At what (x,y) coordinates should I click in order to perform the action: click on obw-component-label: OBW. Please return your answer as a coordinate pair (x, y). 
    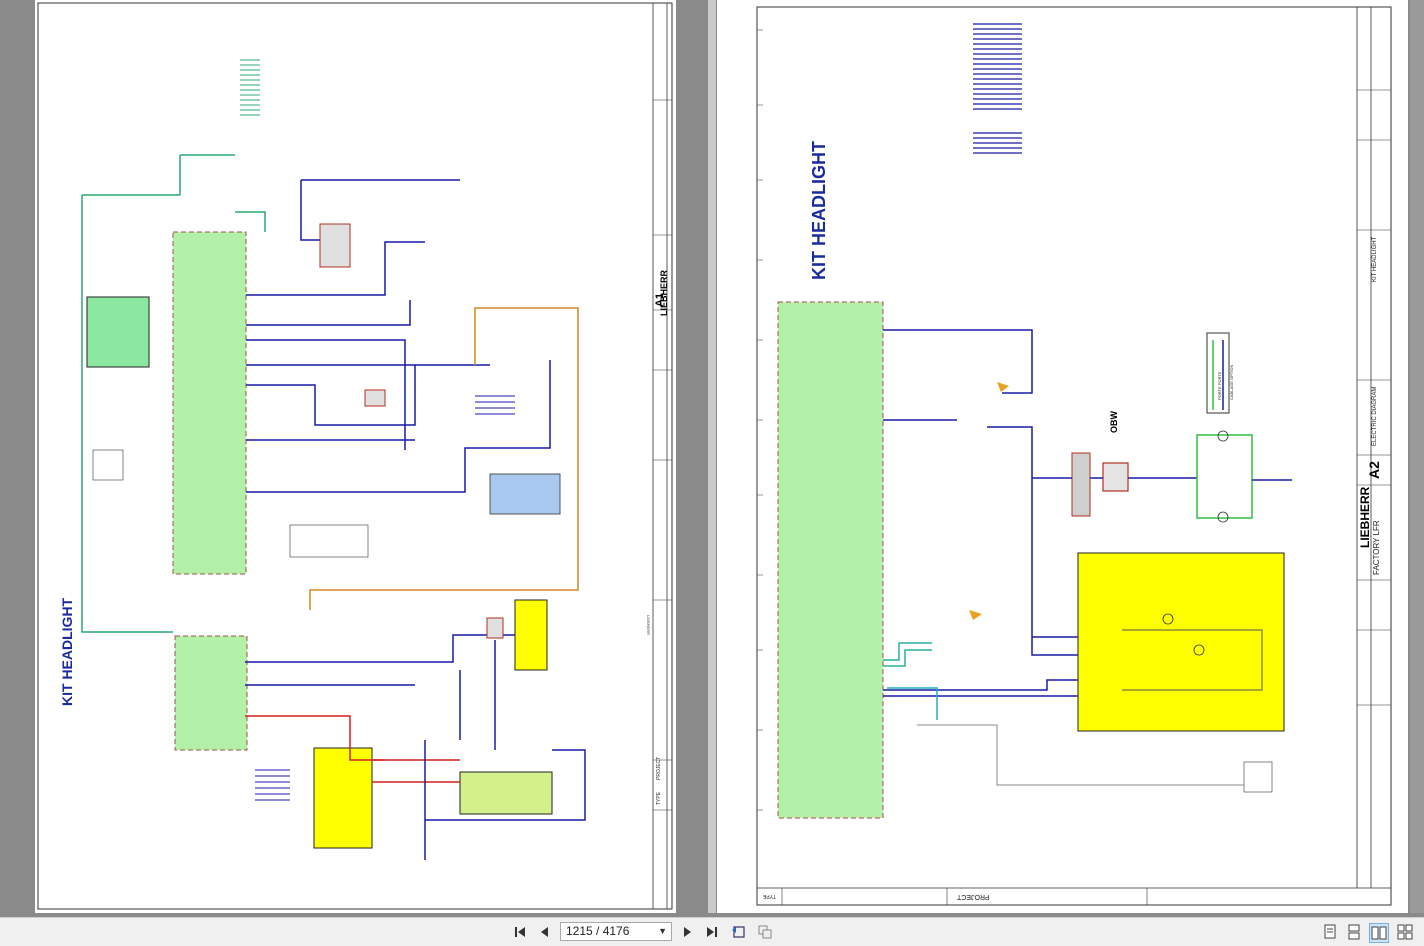
    Looking at the image, I should click on (1114, 422).